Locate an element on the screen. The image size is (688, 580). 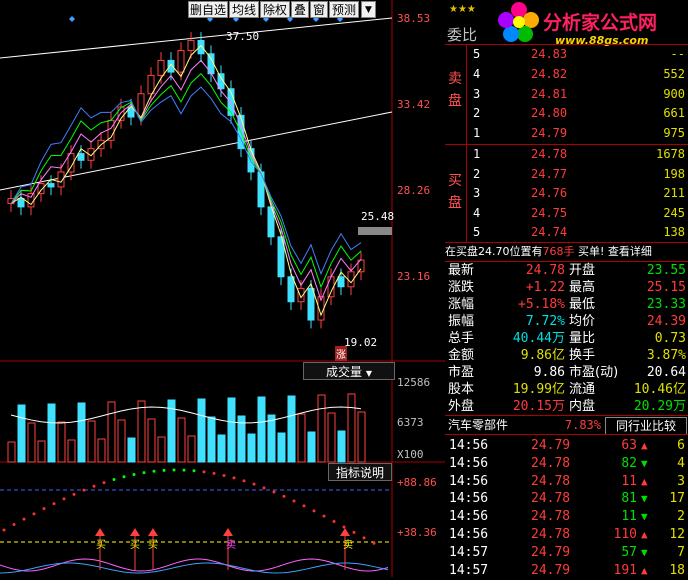
stat-value: 9.86 is located at coordinates (549, 372).